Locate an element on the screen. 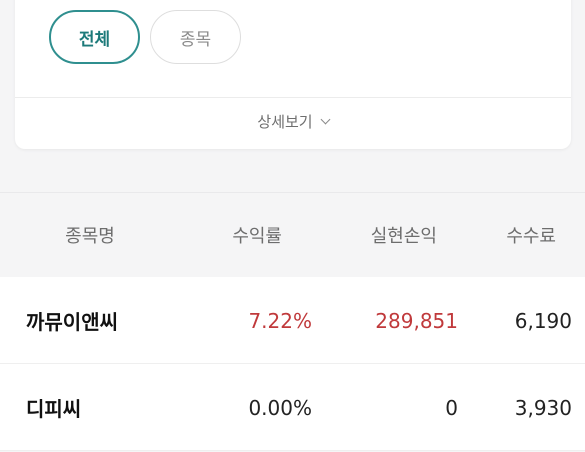 The width and height of the screenshot is (585, 452). filter-tab-stock-label: 종목 is located at coordinates (195, 39).